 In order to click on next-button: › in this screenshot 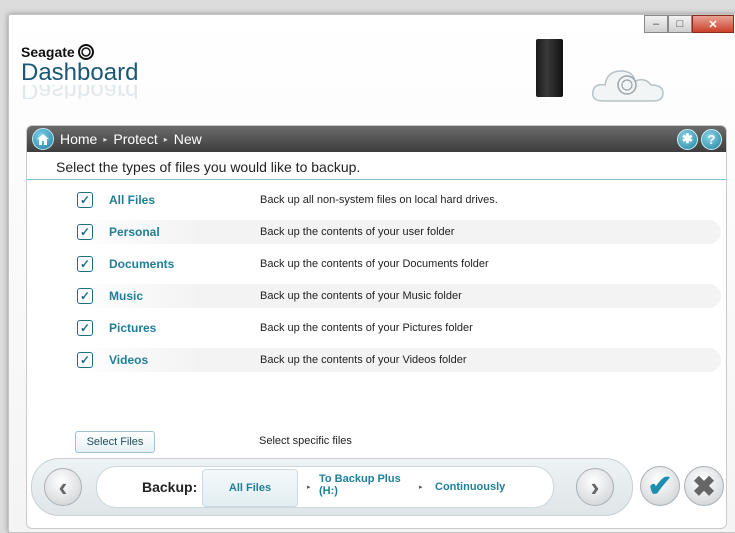, I will do `click(595, 487)`.